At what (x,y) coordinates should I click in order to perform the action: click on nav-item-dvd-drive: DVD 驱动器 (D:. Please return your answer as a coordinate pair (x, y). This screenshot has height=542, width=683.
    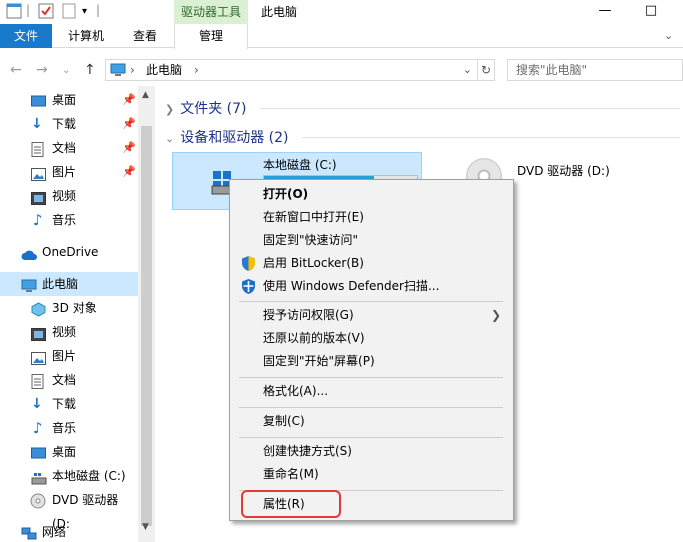
    Looking at the image, I should click on (69, 509).